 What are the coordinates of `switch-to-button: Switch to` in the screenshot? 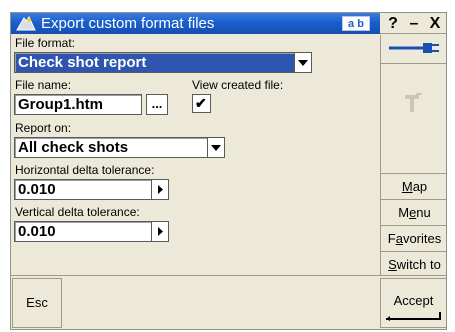 It's located at (413, 264).